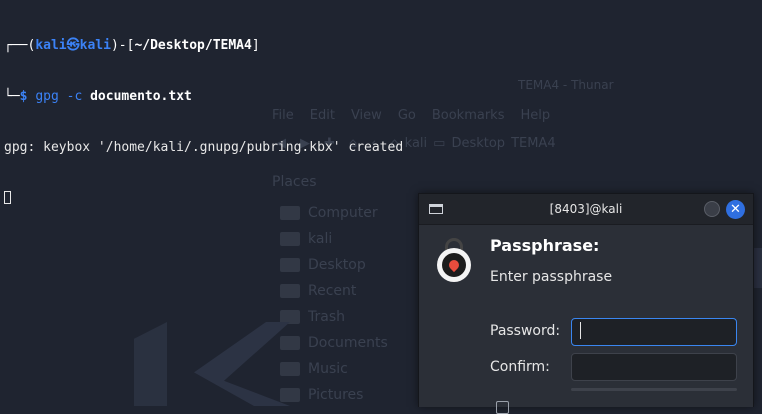 This screenshot has width=762, height=414. What do you see at coordinates (63, 96) in the screenshot?
I see `command-name: gpg -c` at bounding box center [63, 96].